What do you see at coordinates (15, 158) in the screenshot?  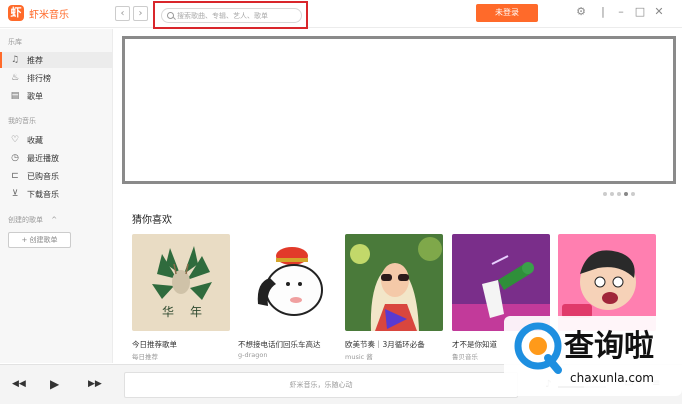 I see `clock-icon: ◷` at bounding box center [15, 158].